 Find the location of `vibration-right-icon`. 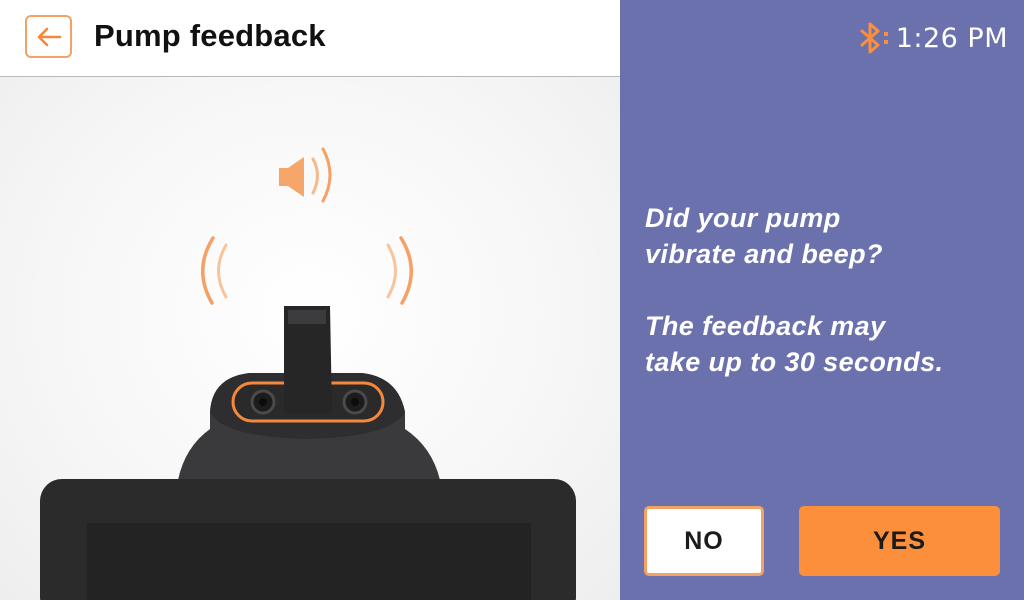

vibration-right-icon is located at coordinates (399, 270).